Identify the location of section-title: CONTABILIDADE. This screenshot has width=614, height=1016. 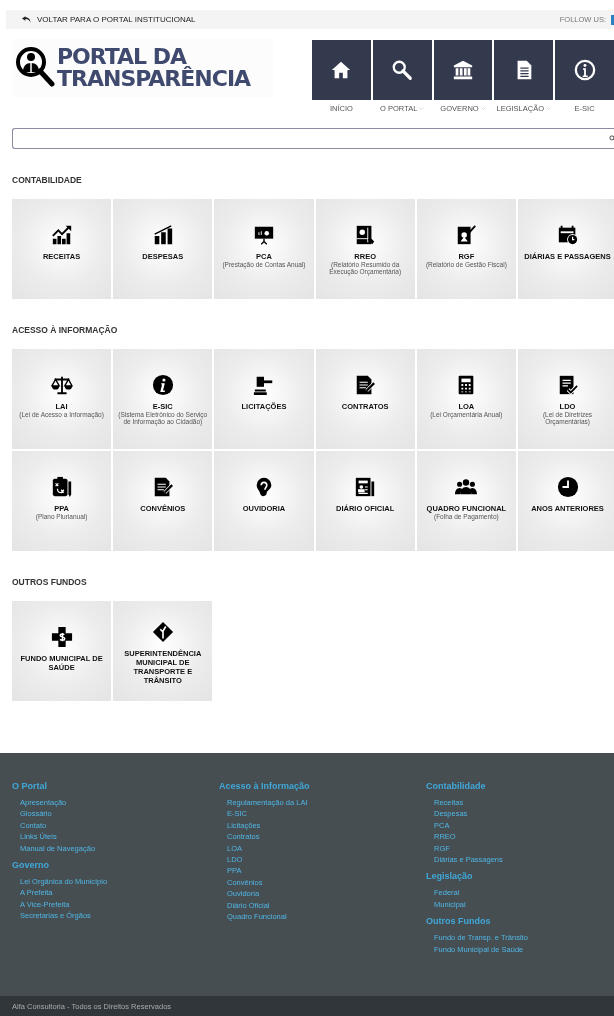
(47, 180).